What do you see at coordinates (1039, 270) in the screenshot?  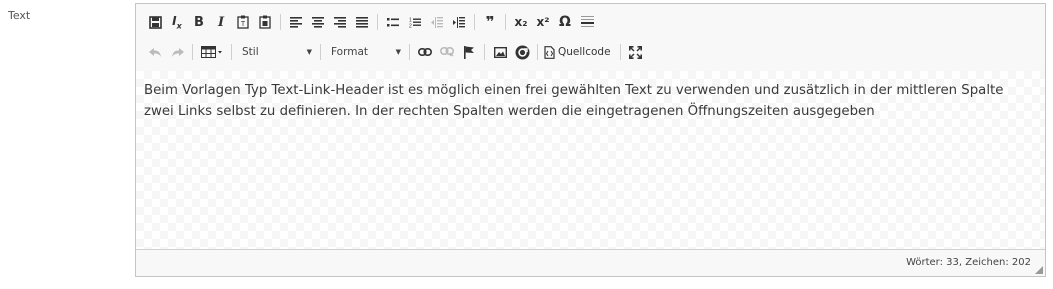 I see `resize-handle-icon` at bounding box center [1039, 270].